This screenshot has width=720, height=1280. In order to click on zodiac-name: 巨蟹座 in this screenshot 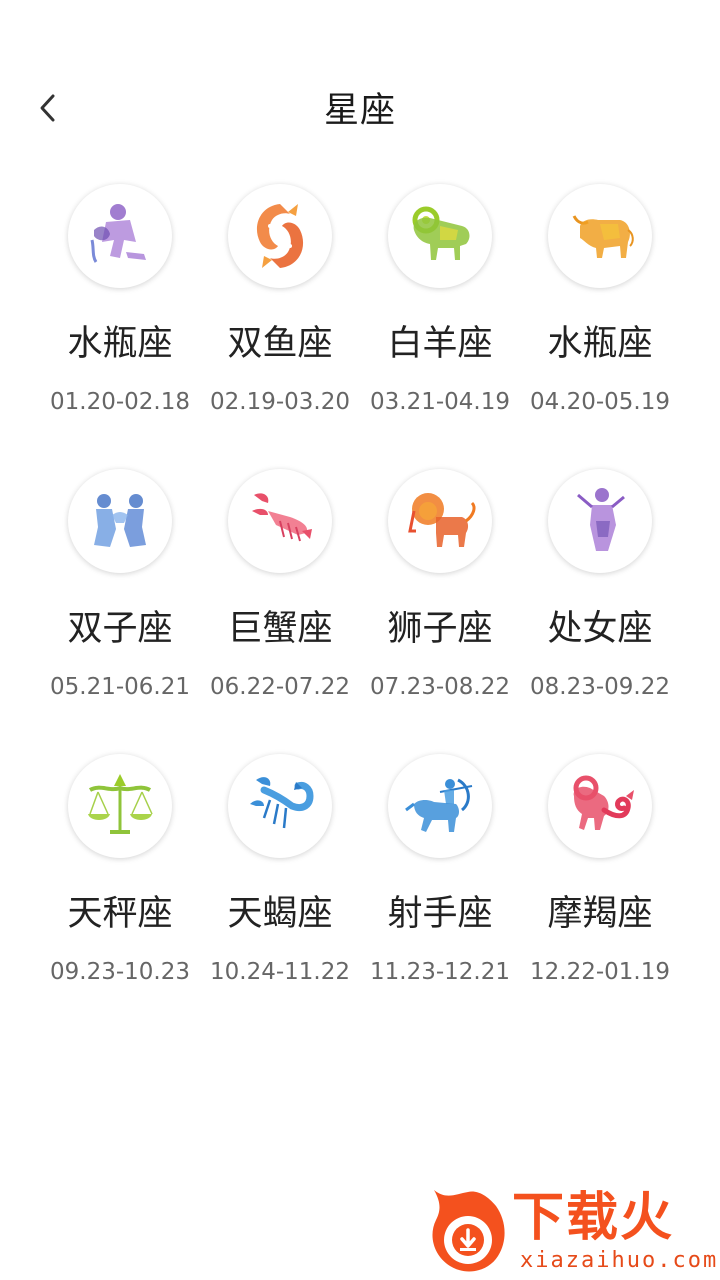, I will do `click(280, 629)`.